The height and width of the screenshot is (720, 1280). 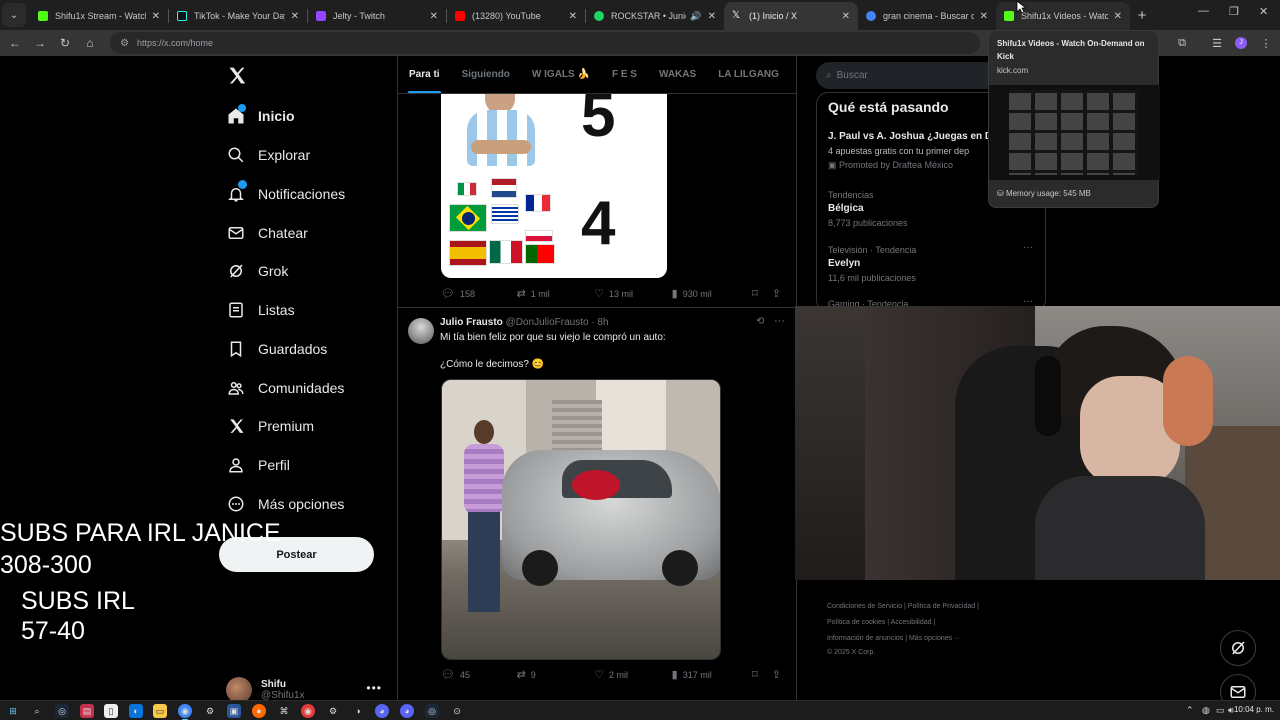 I want to click on tab-youtube: (13280) YouTube ✕, so click(x=516, y=16).